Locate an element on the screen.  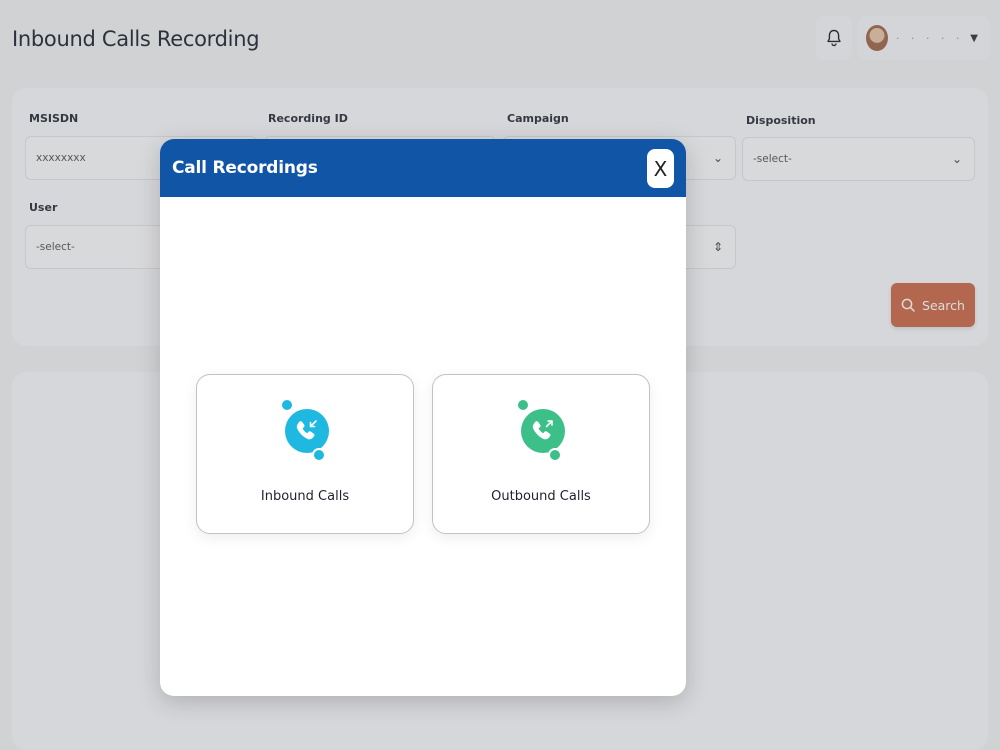
close-button: X is located at coordinates (660, 168).